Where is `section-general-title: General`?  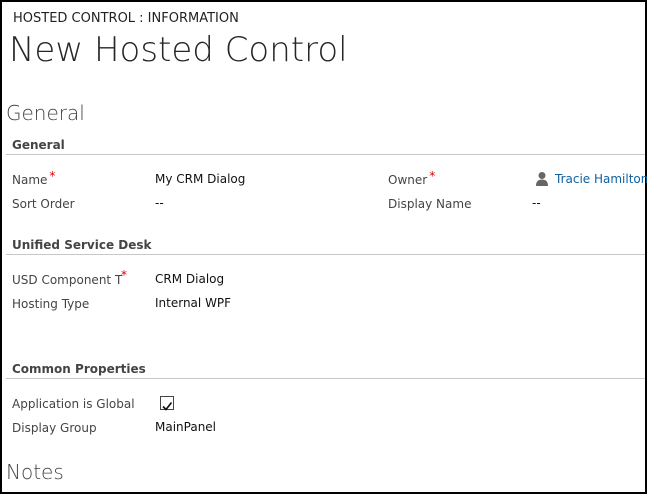
section-general-title: General is located at coordinates (38, 145).